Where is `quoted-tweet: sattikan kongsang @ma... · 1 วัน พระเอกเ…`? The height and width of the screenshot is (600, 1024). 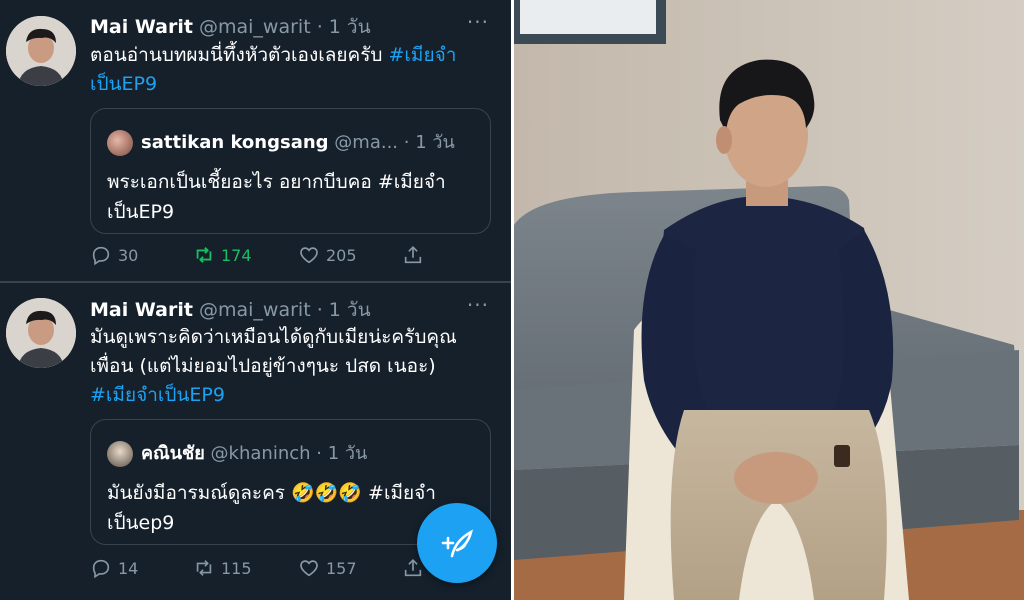 quoted-tweet: sattikan kongsang @ma... · 1 วัน พระเอกเ… is located at coordinates (290, 171).